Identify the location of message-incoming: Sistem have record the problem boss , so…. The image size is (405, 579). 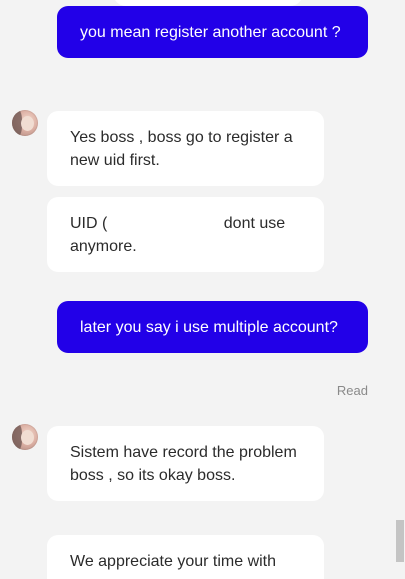
(185, 463).